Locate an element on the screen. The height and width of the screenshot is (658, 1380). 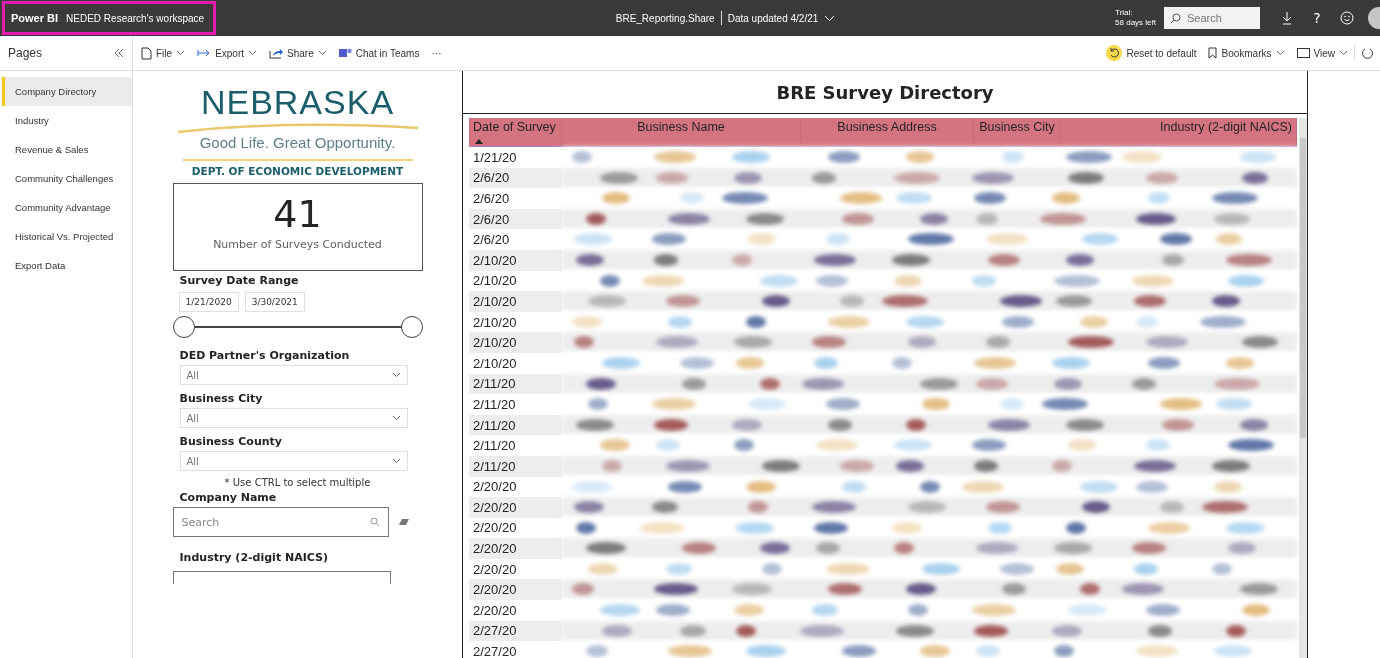
help-button: ? is located at coordinates (1317, 18).